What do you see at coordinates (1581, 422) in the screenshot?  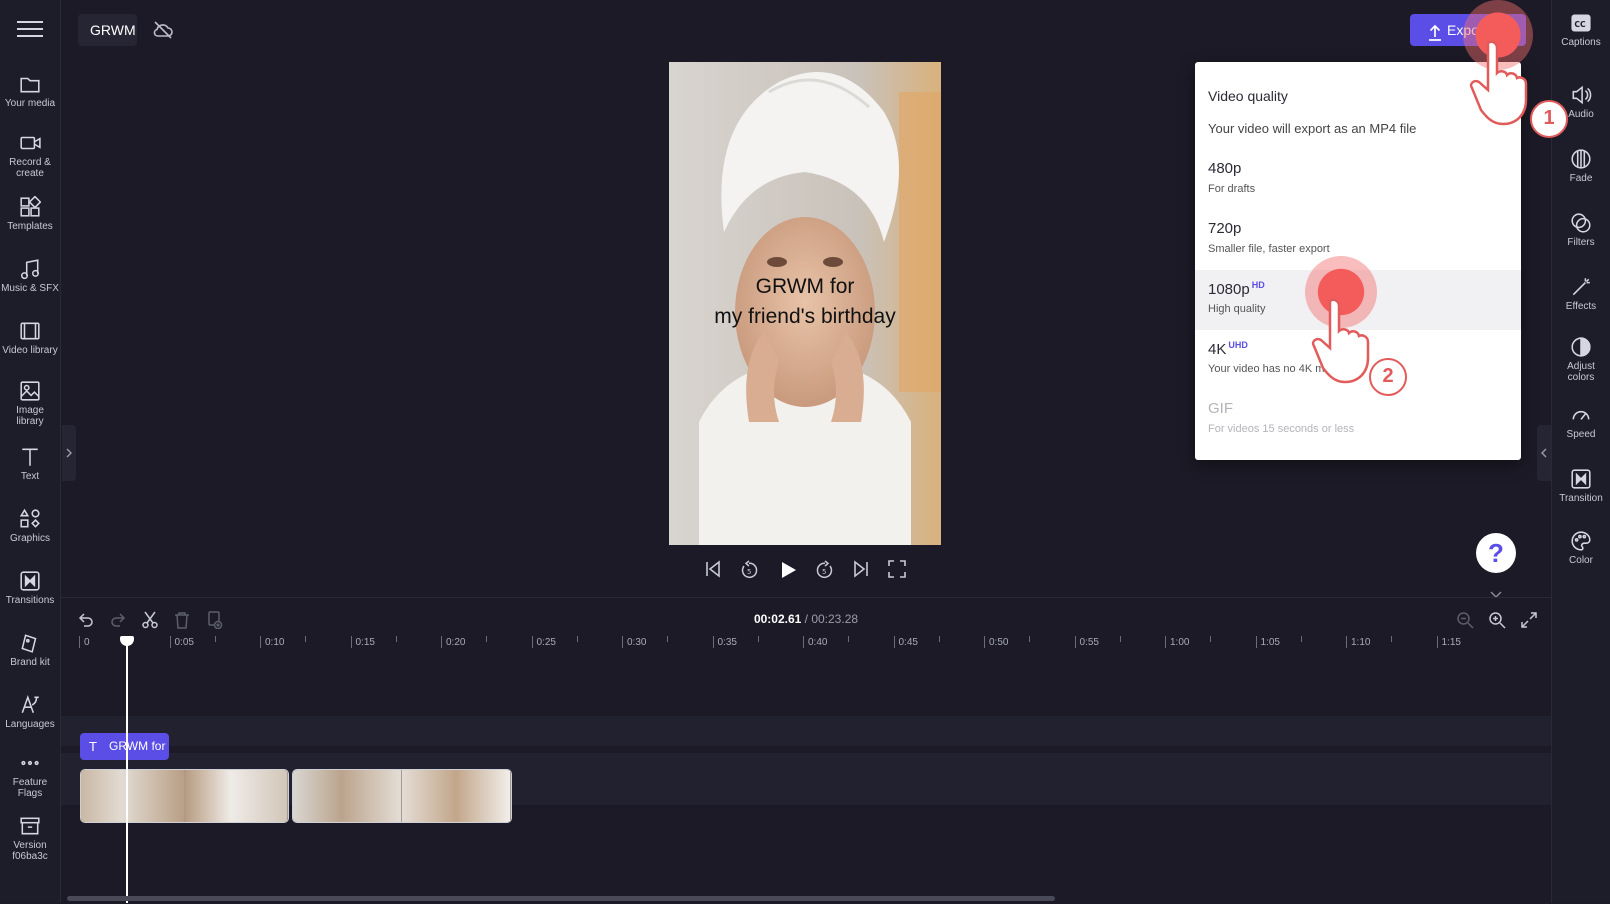 I see `tool-speedometer: Speed` at bounding box center [1581, 422].